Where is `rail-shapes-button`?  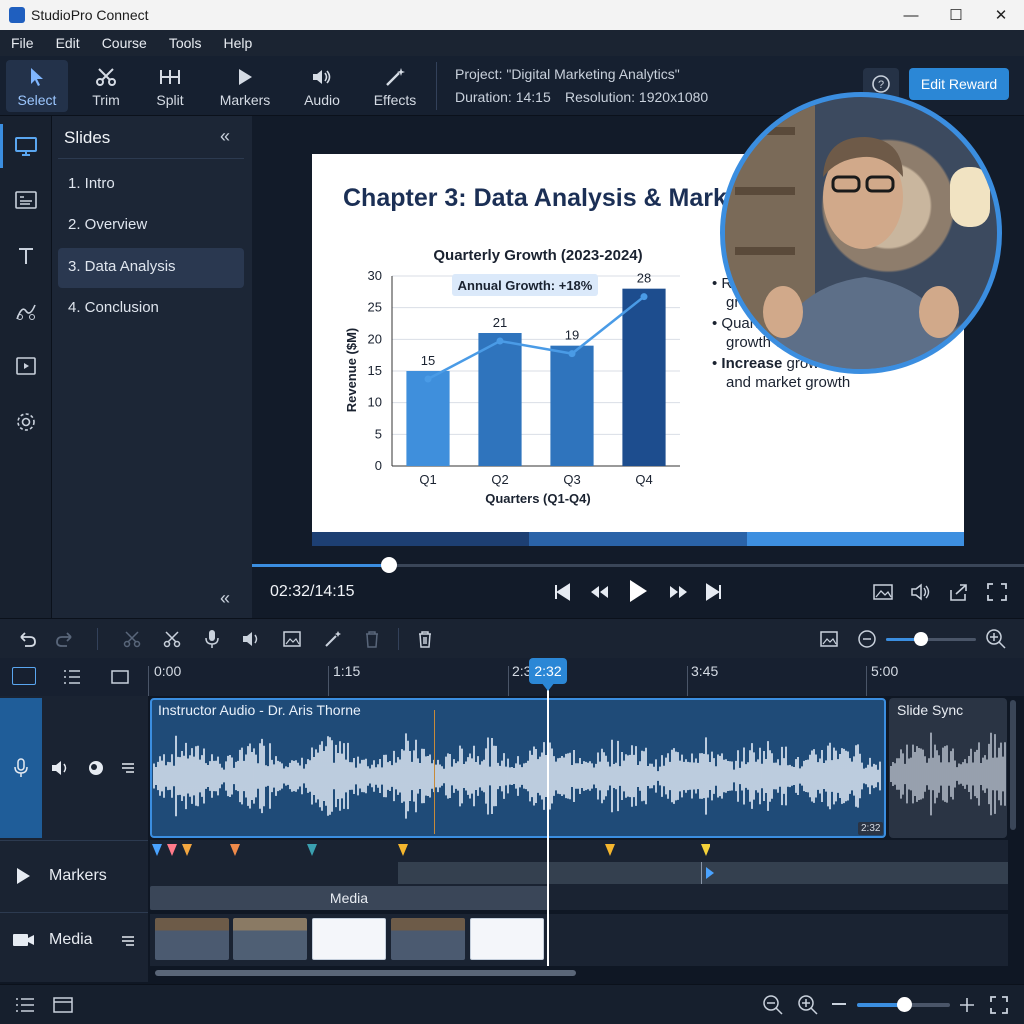 rail-shapes-button is located at coordinates (26, 312).